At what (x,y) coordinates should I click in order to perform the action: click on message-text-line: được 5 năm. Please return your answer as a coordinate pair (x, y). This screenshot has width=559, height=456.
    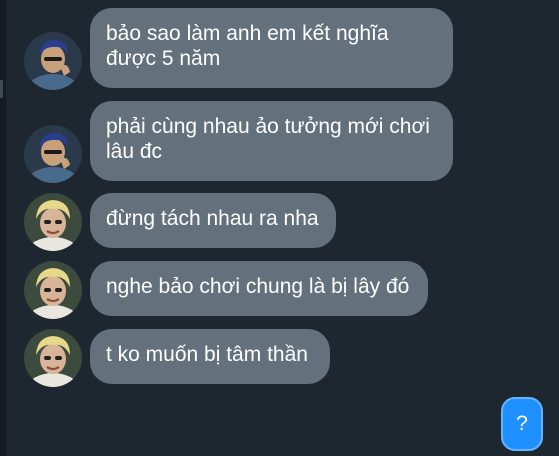
    Looking at the image, I should click on (163, 58).